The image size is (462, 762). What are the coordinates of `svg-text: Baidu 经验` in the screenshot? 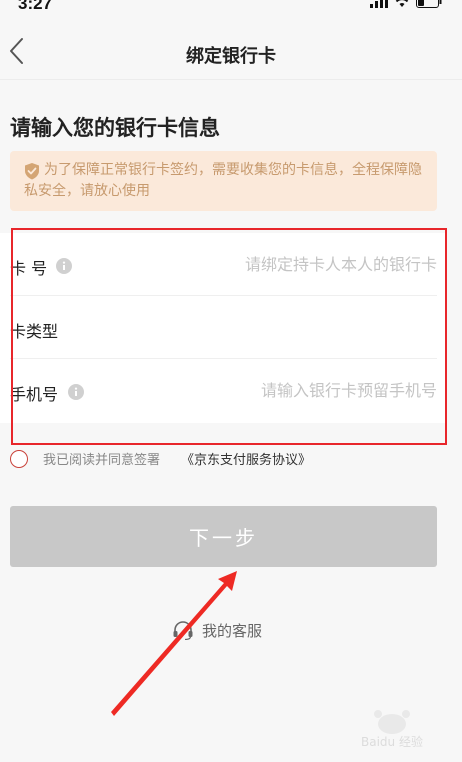 It's located at (392, 741).